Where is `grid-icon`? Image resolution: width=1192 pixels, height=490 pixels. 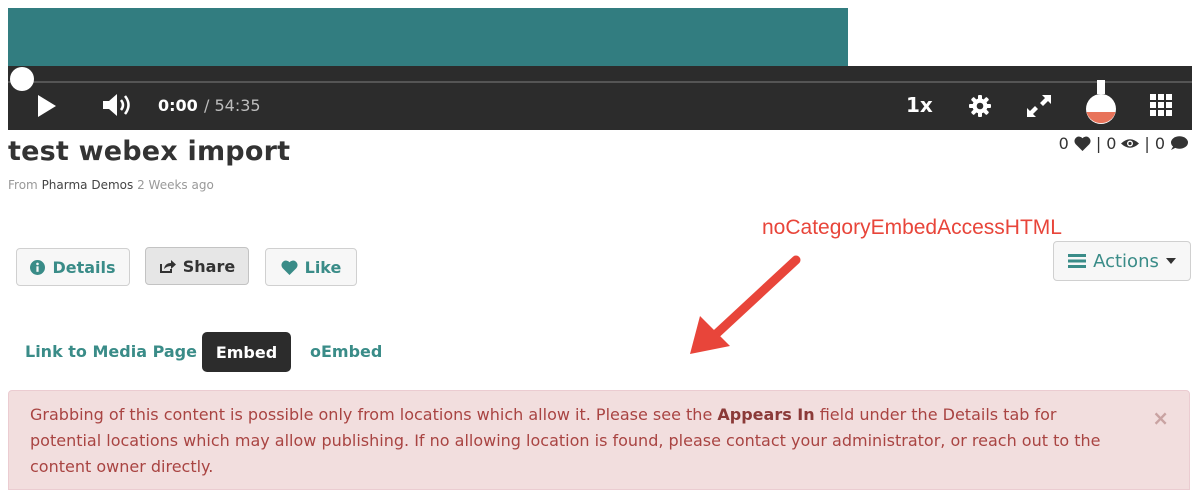
grid-icon is located at coordinates (1161, 105).